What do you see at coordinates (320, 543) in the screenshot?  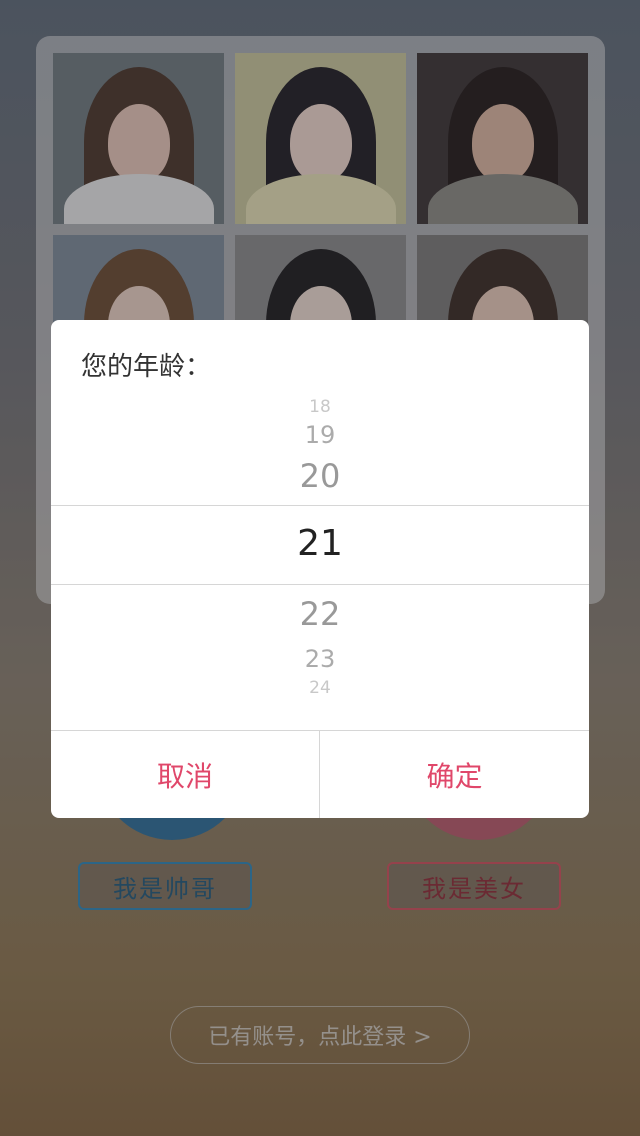 I see `picker-selected-option: 21` at bounding box center [320, 543].